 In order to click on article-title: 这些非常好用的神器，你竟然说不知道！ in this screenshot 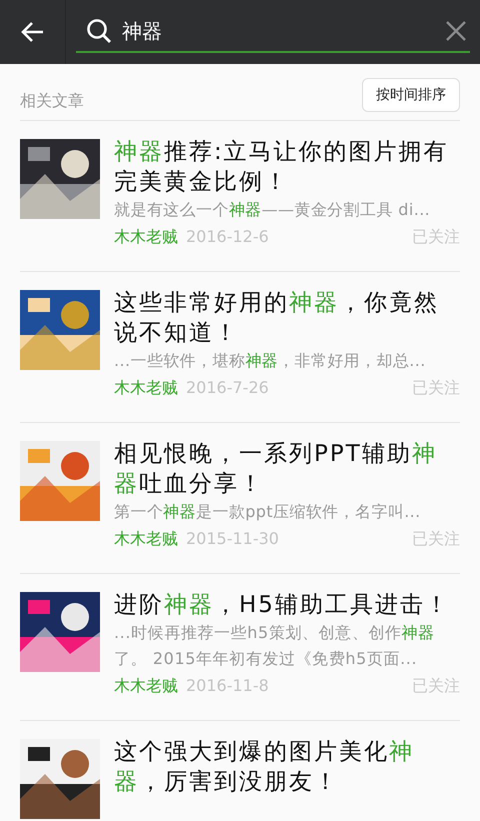, I will do `click(287, 318)`.